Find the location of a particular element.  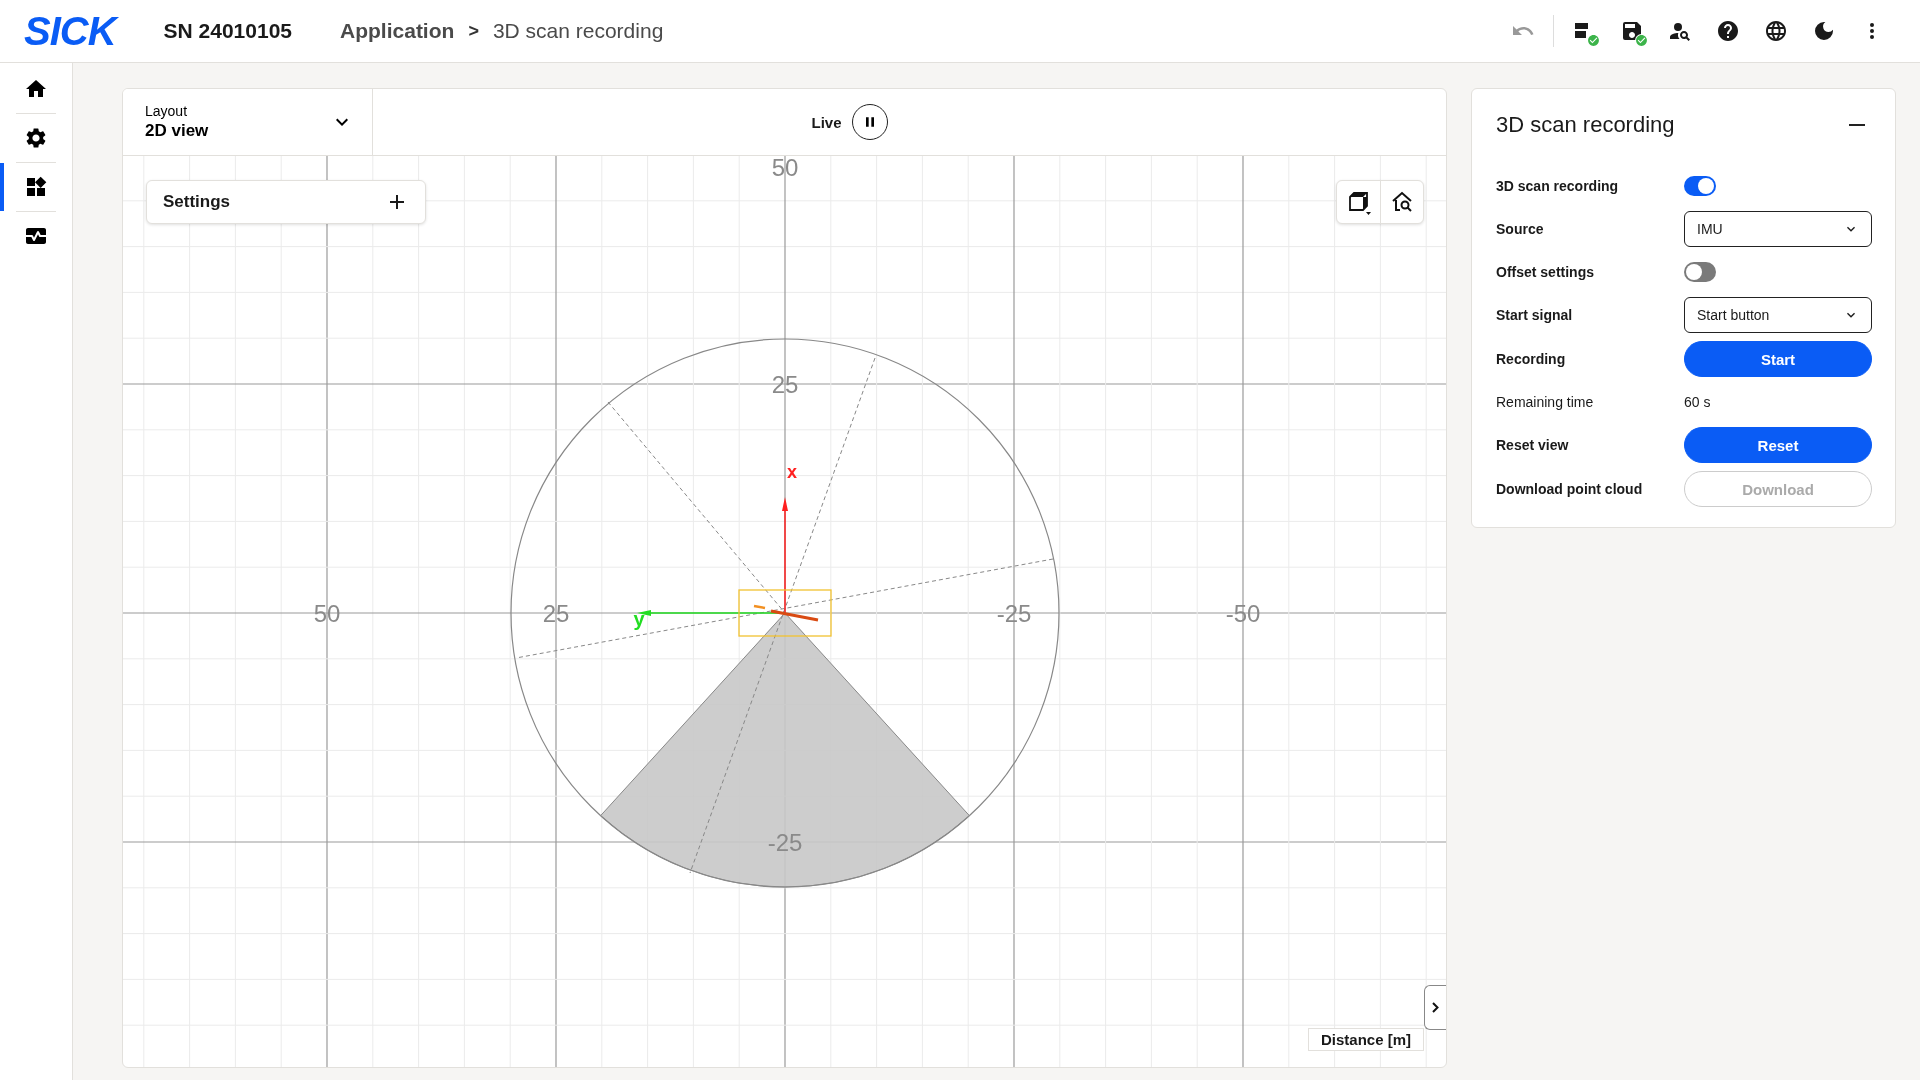

value-text: 60 s is located at coordinates (1698, 402).